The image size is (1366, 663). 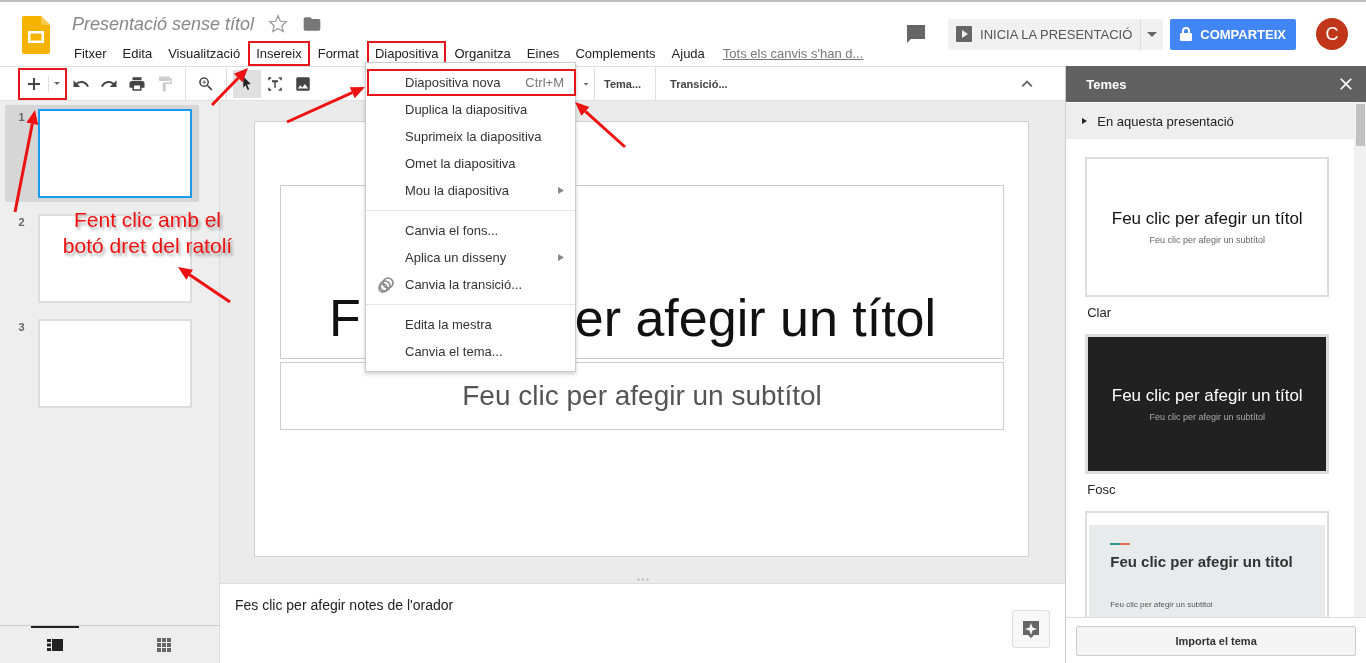 What do you see at coordinates (1102, 489) in the screenshot?
I see `theme-name: Fosc` at bounding box center [1102, 489].